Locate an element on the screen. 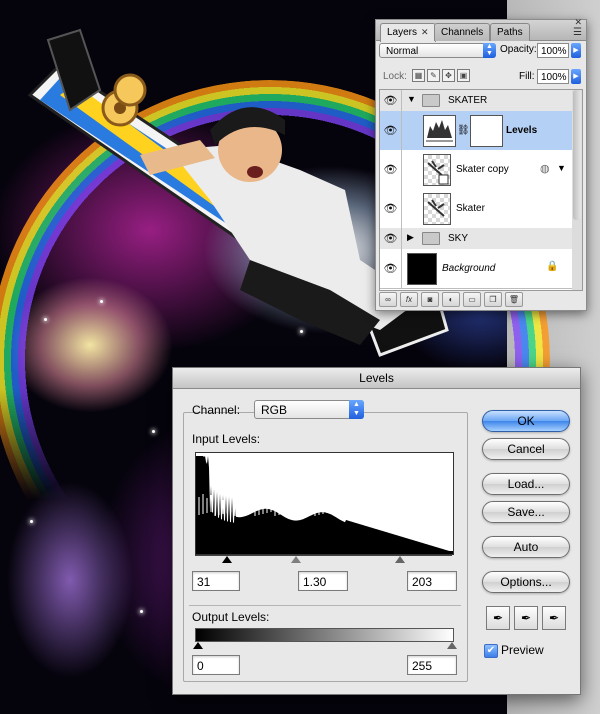 Image resolution: width=600 pixels, height=714 pixels. layer-list: 👁 ▼ SKATER 👁 ⛓ Levels 👁 Skater copy ◍ ▼ is located at coordinates (476, 190).